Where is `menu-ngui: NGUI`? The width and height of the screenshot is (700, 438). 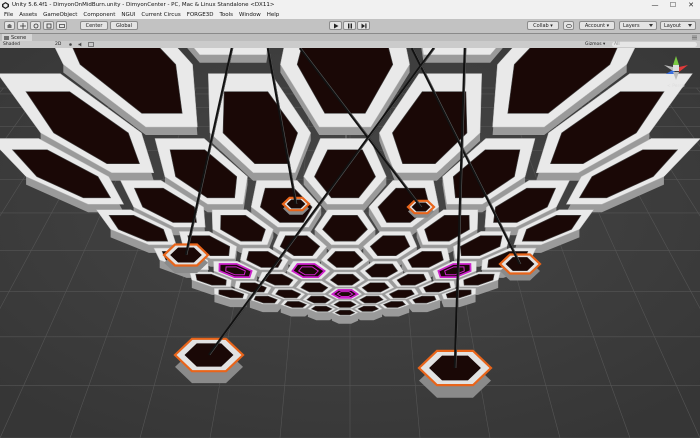
menu-ngui: NGUI is located at coordinates (128, 15).